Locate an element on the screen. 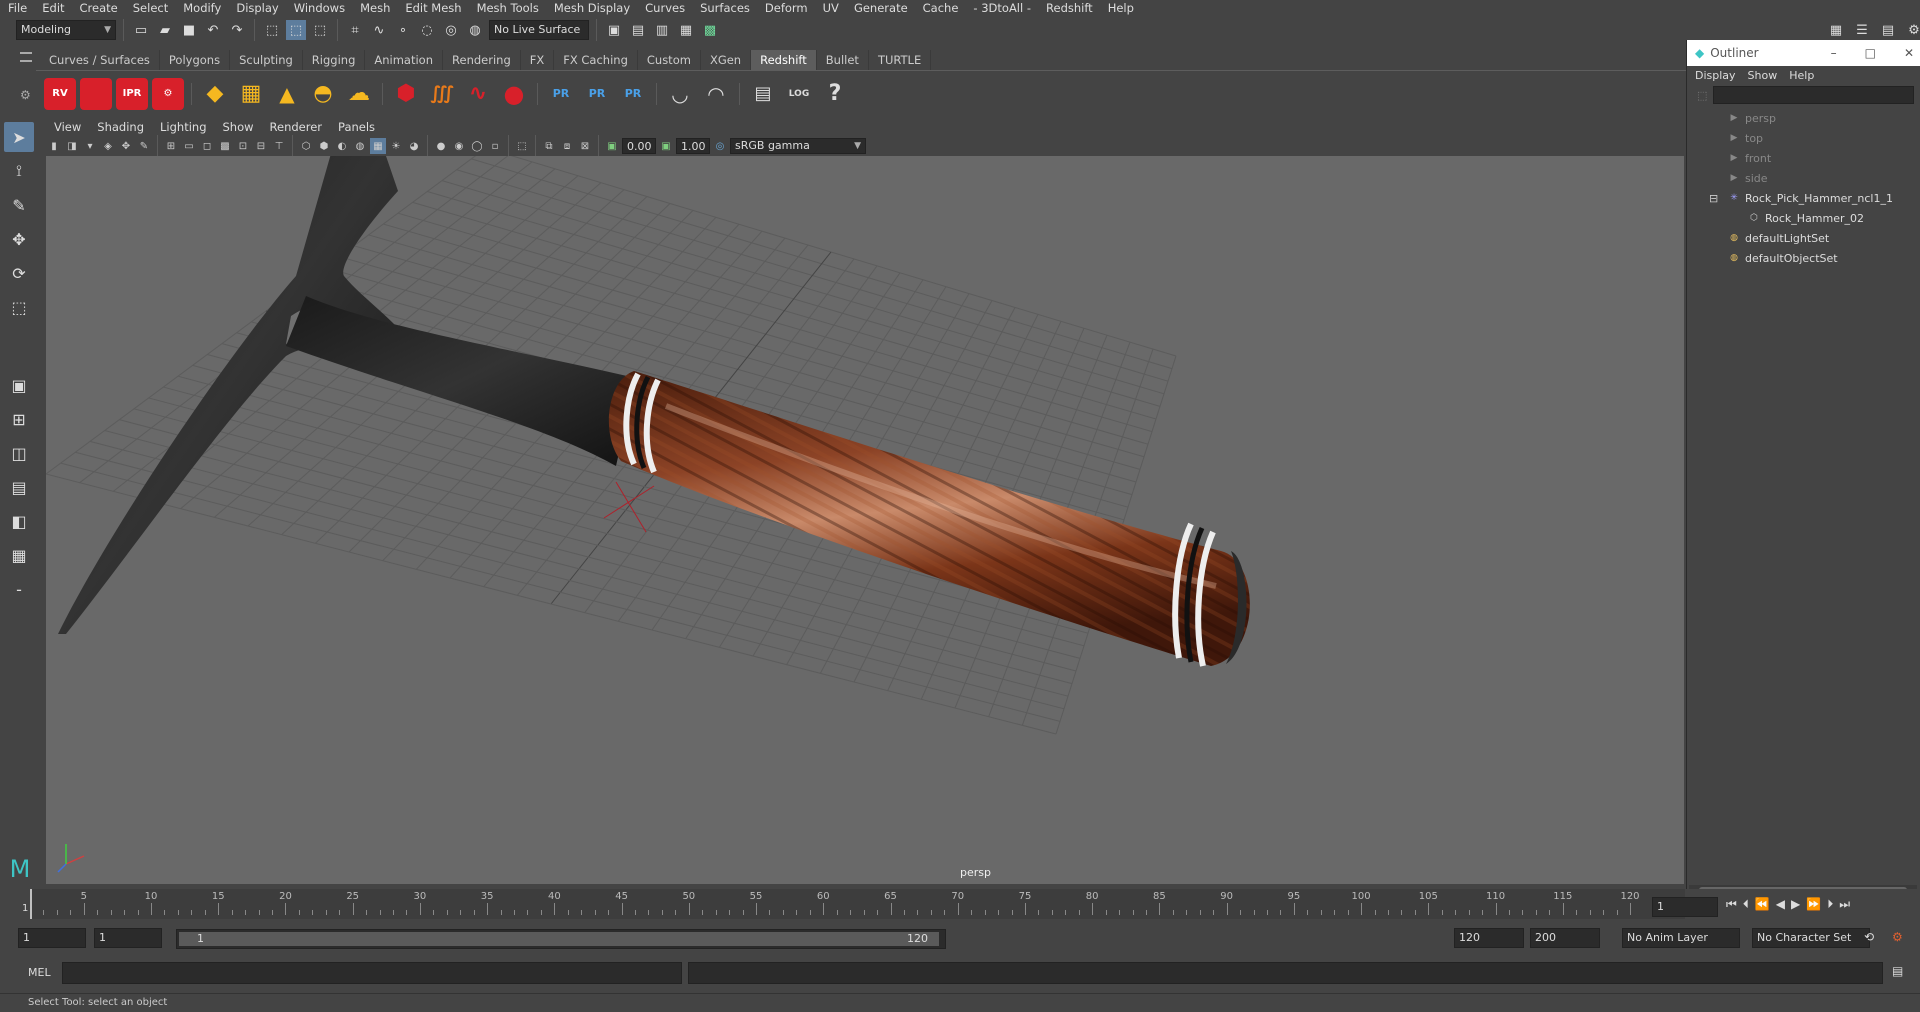  playback-start-field: 1 is located at coordinates (128, 938).